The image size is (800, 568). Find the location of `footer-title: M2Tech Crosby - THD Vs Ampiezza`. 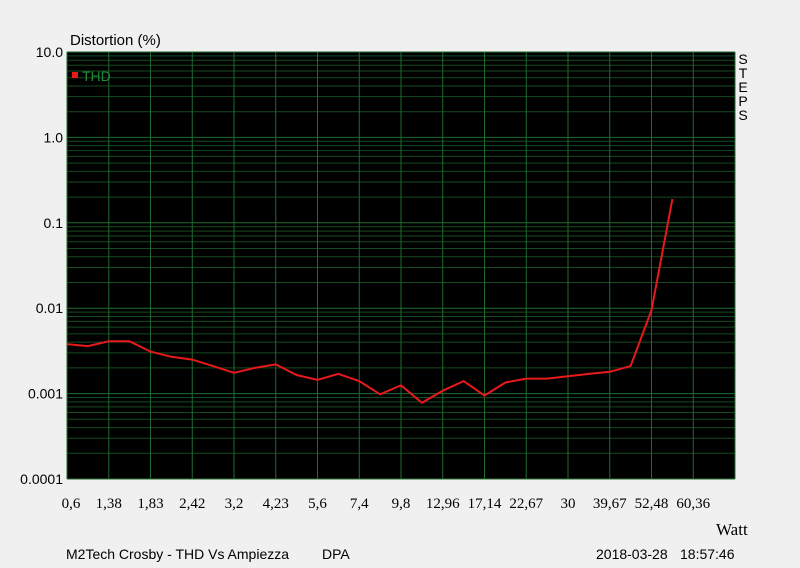

footer-title: M2Tech Crosby - THD Vs Ampiezza is located at coordinates (178, 554).